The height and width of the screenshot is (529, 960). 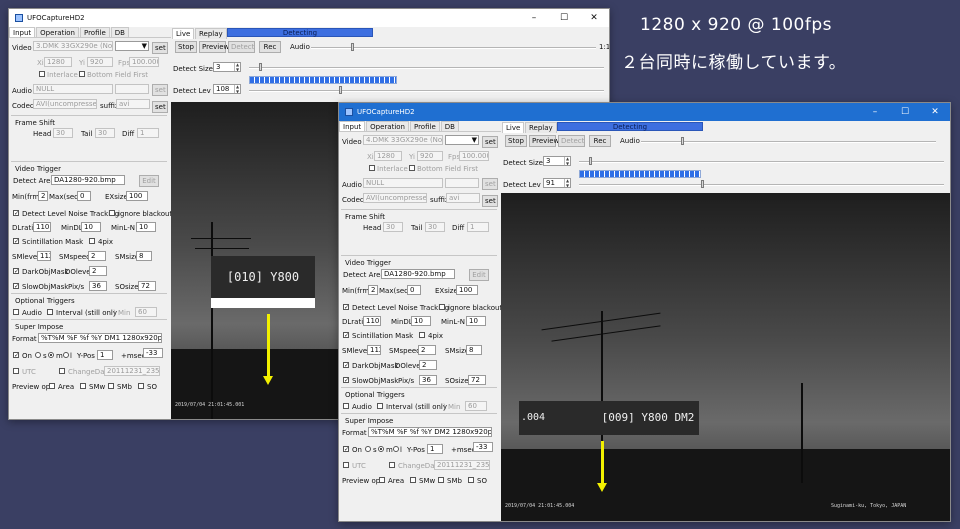 What do you see at coordinates (372, 321) in the screenshot?
I see `dlratio-field: 110` at bounding box center [372, 321].